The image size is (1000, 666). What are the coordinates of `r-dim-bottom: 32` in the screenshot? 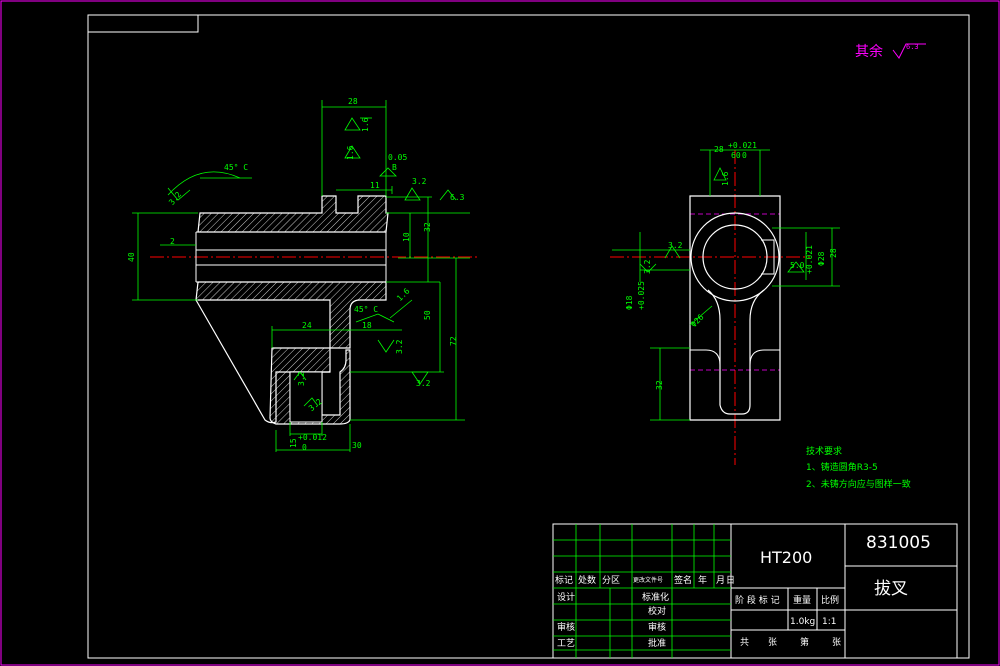 It's located at (659, 385).